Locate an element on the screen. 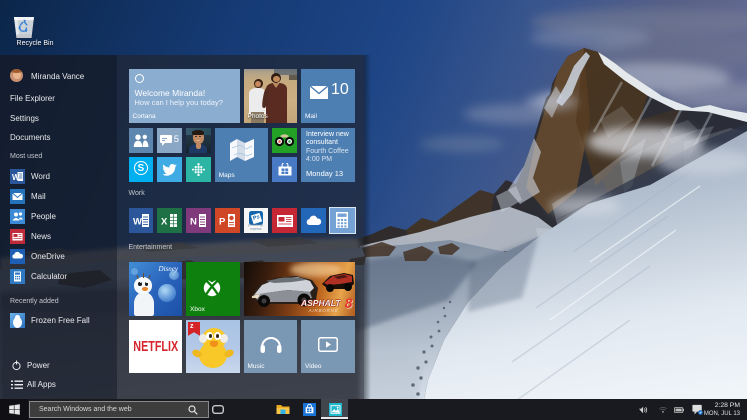 Image resolution: width=747 pixels, height=420 pixels. svg-text: P is located at coordinates (222, 222).